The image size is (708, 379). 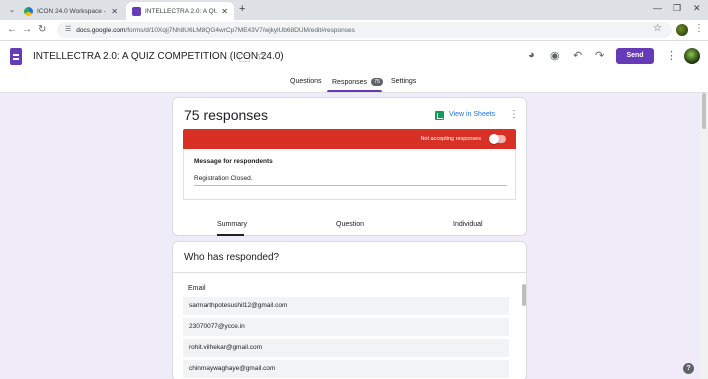 What do you see at coordinates (233, 161) in the screenshot?
I see `message-title: Message for respondents` at bounding box center [233, 161].